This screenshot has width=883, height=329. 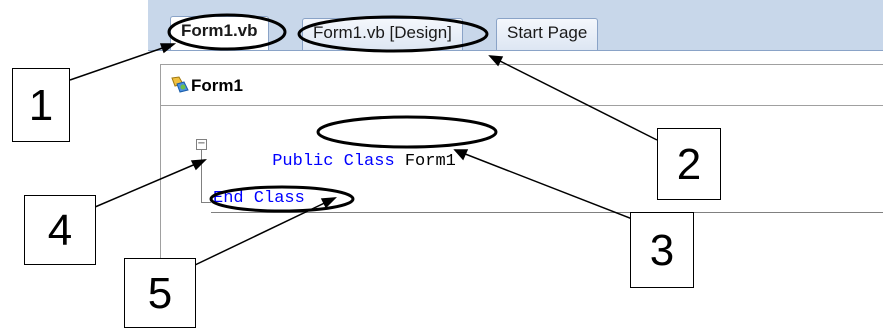 What do you see at coordinates (160, 293) in the screenshot?
I see `callout-5: 5` at bounding box center [160, 293].